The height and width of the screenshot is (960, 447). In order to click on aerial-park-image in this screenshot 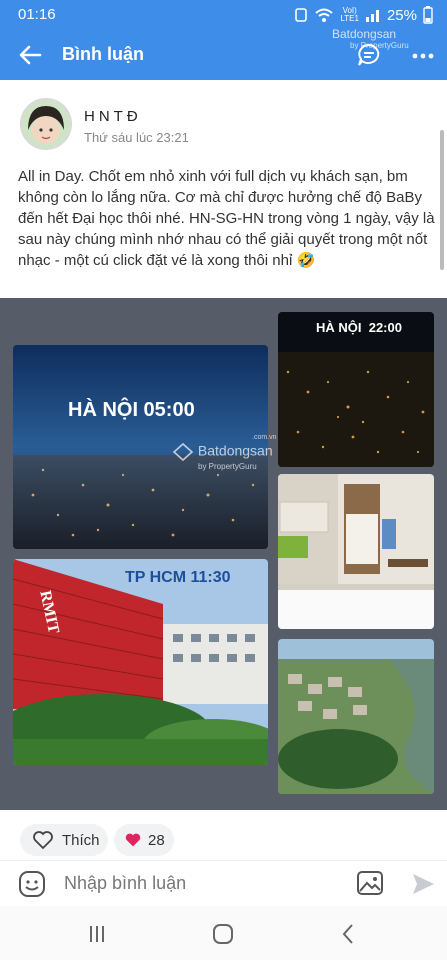, I will do `click(356, 716)`.